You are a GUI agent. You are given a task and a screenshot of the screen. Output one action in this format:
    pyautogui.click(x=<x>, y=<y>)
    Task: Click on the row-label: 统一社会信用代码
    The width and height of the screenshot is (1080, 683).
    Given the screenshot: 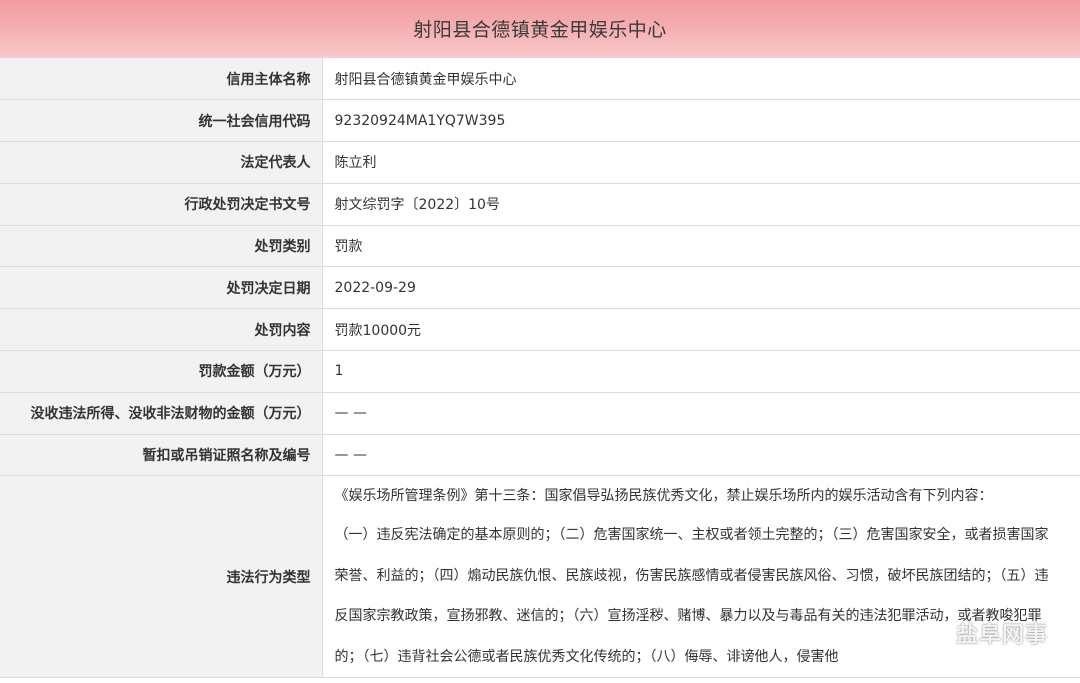 What is the action you would take?
    pyautogui.click(x=161, y=121)
    